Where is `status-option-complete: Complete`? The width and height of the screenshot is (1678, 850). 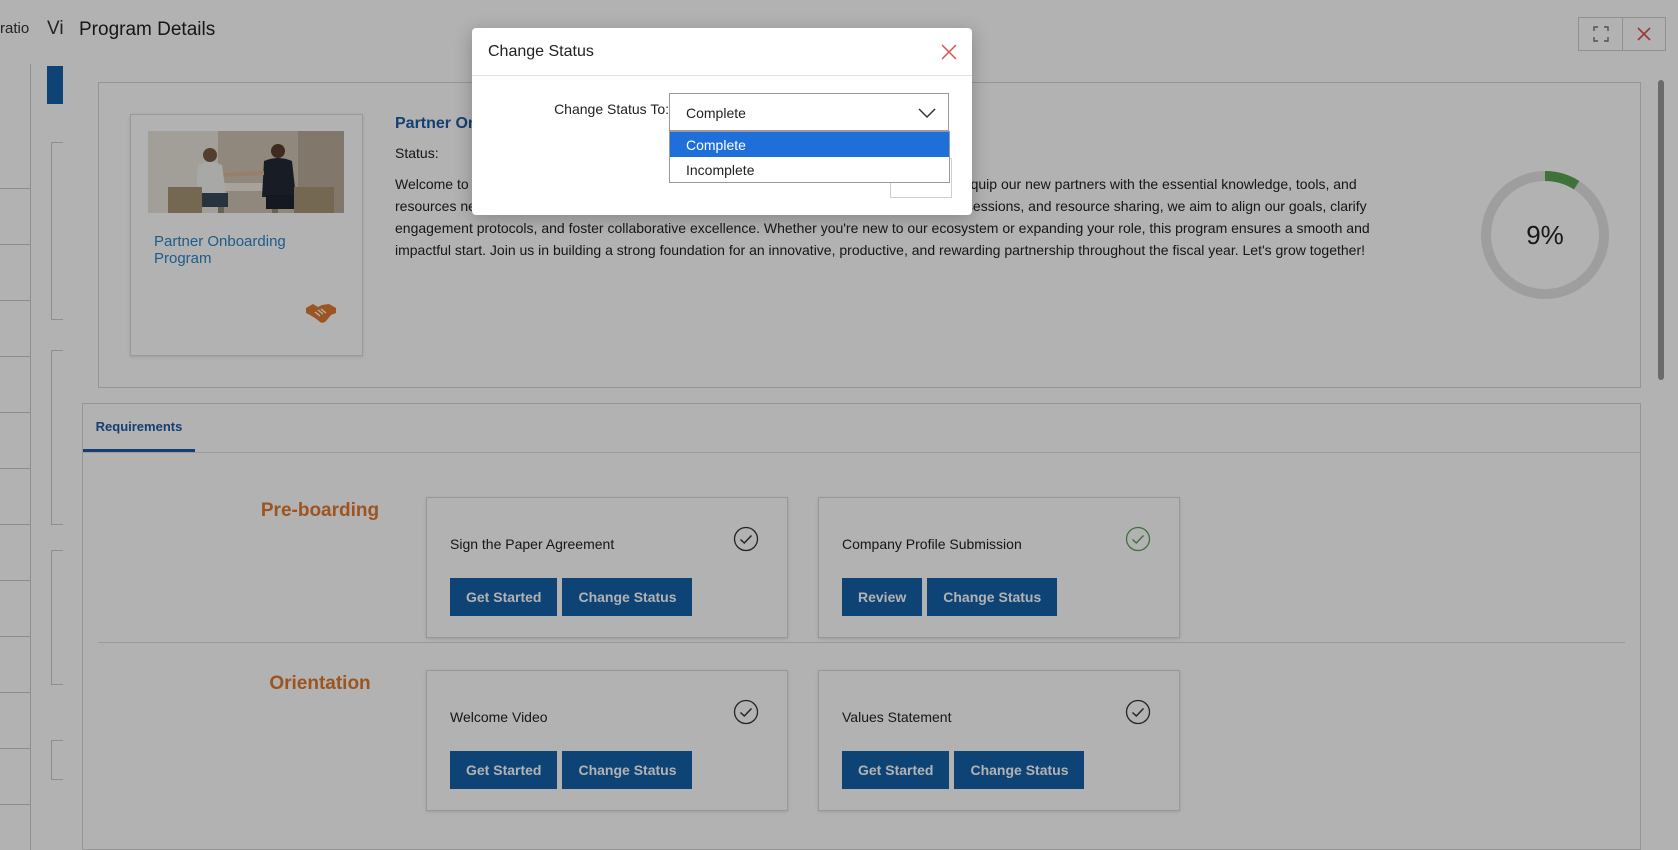
status-option-complete: Complete is located at coordinates (809, 144).